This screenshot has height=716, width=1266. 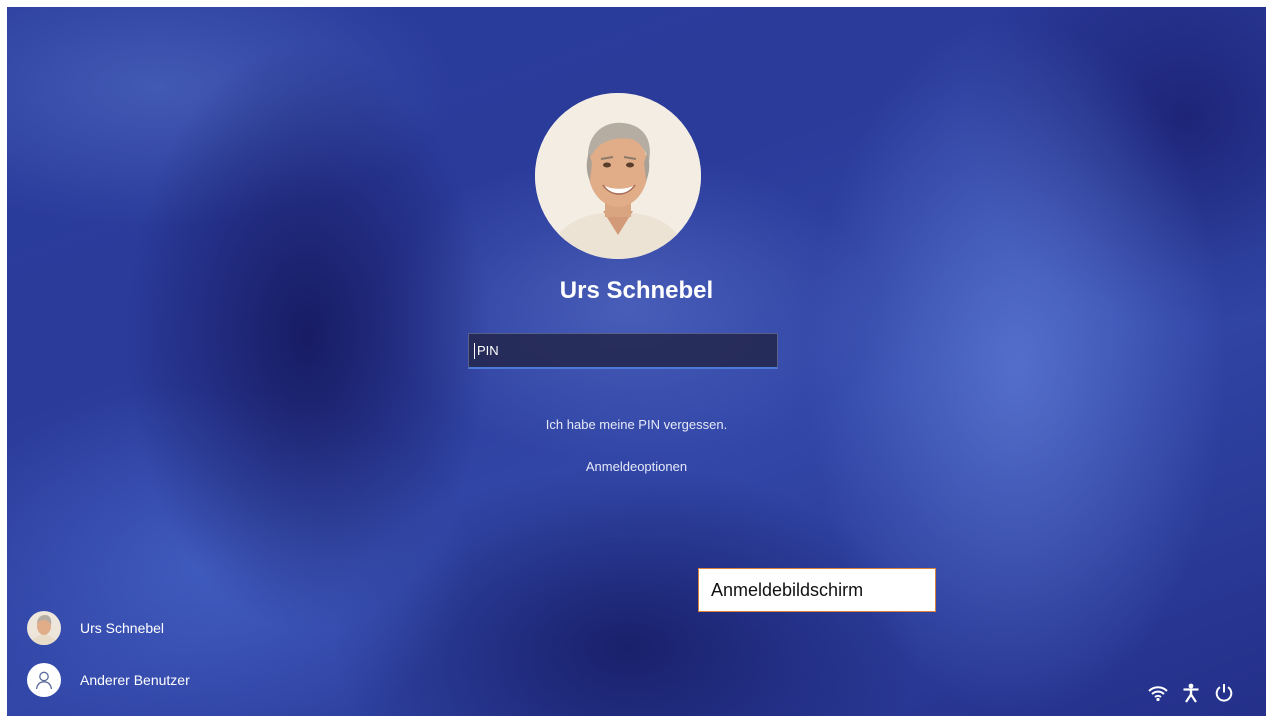 I want to click on system-tray, so click(x=1191, y=693).